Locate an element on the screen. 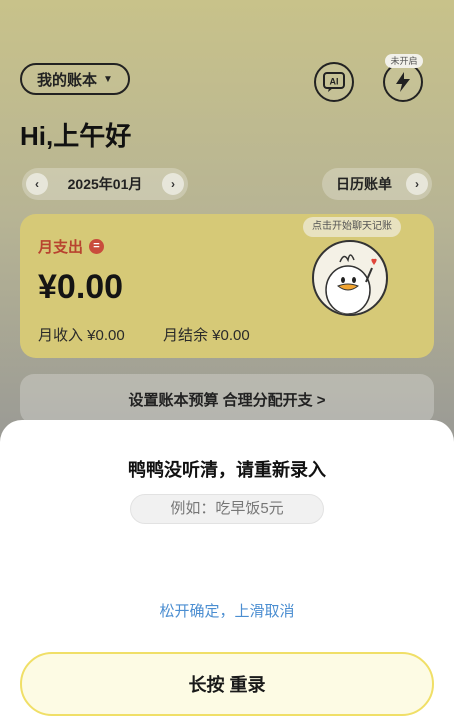 This screenshot has width=454, height=720. quick-record-button is located at coordinates (403, 82).